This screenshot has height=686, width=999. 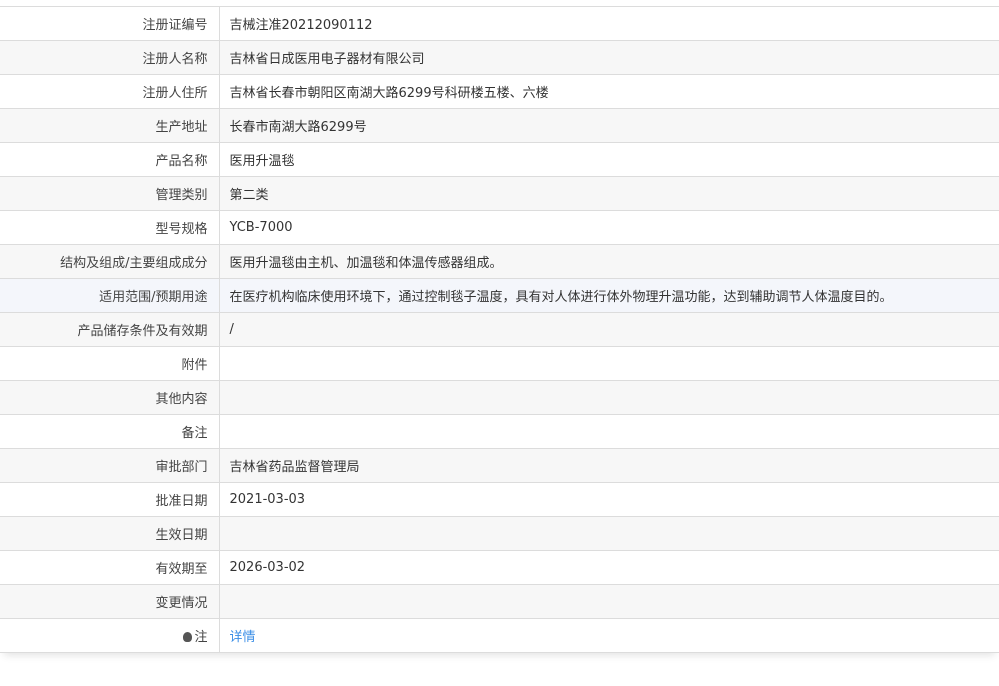 I want to click on table-row: 产品名称 医用升温毯, so click(x=499, y=159).